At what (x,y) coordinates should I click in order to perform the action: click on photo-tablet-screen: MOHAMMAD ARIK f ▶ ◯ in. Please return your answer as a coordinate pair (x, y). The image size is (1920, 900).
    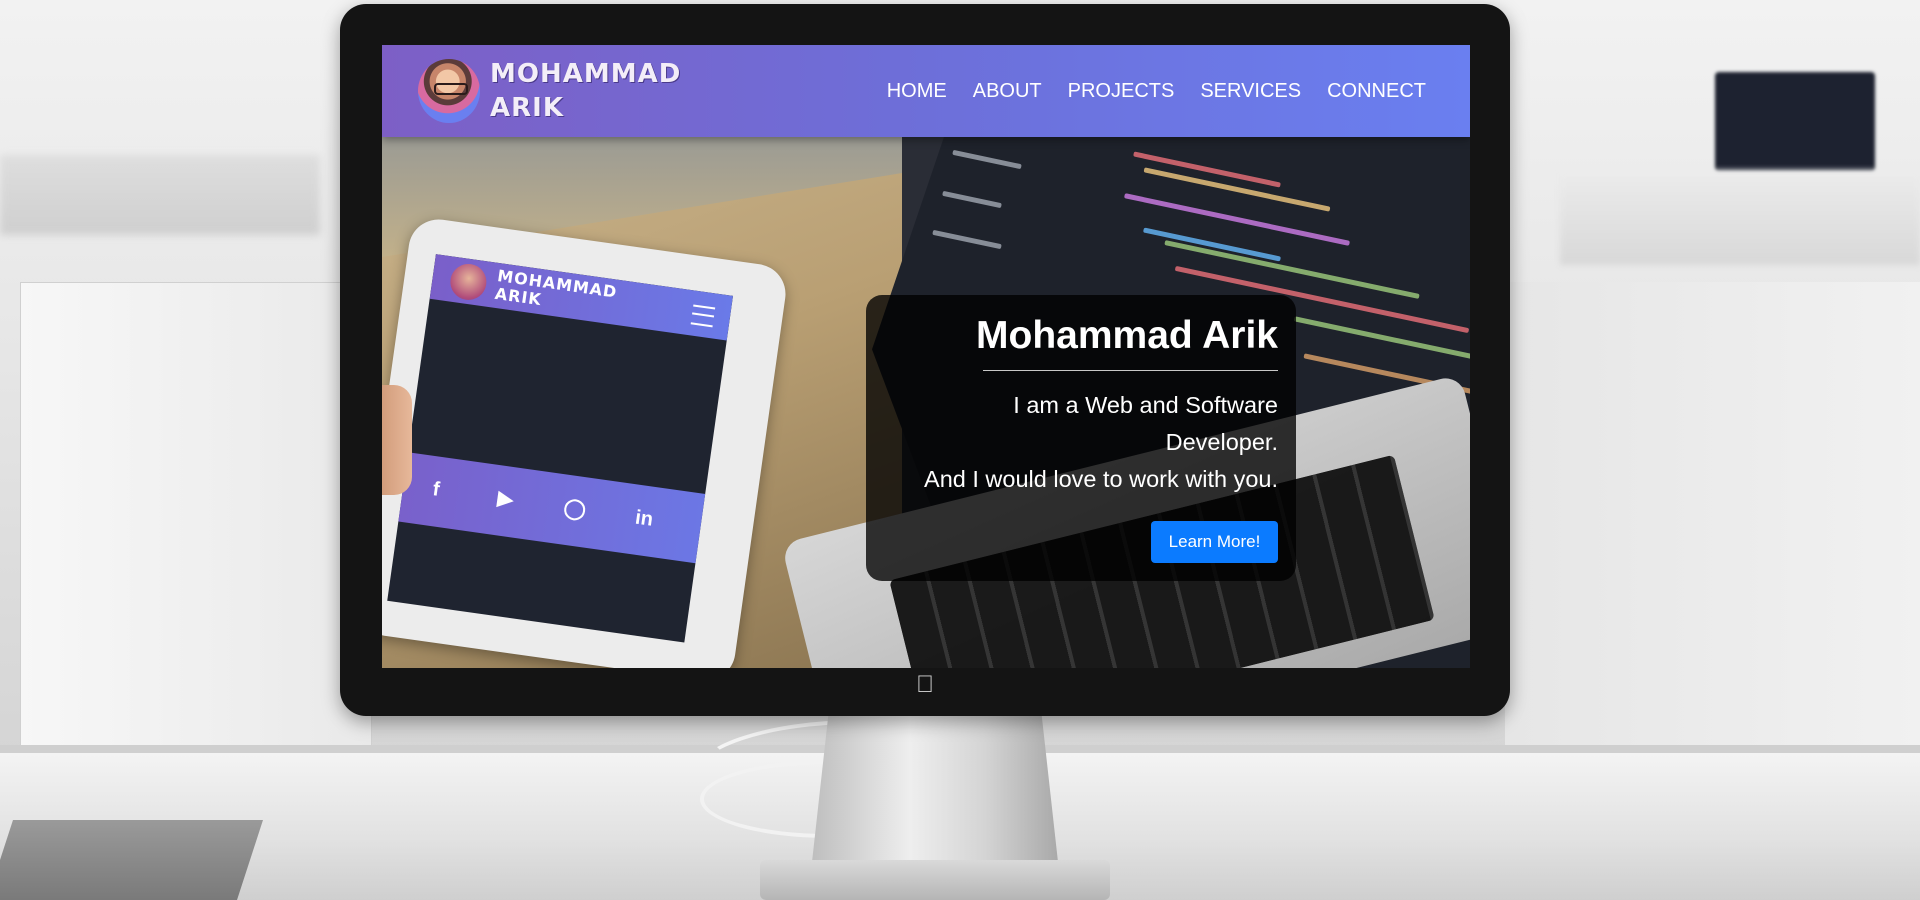
    Looking at the image, I should click on (560, 448).